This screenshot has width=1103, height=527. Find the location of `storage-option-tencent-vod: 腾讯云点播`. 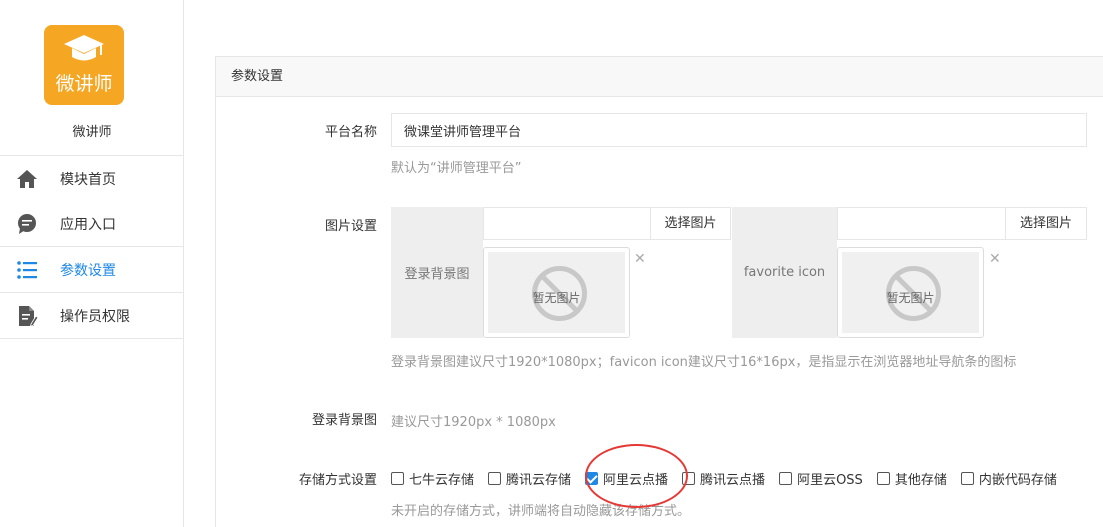

storage-option-tencent-vod: 腾讯云点播 is located at coordinates (723, 478).